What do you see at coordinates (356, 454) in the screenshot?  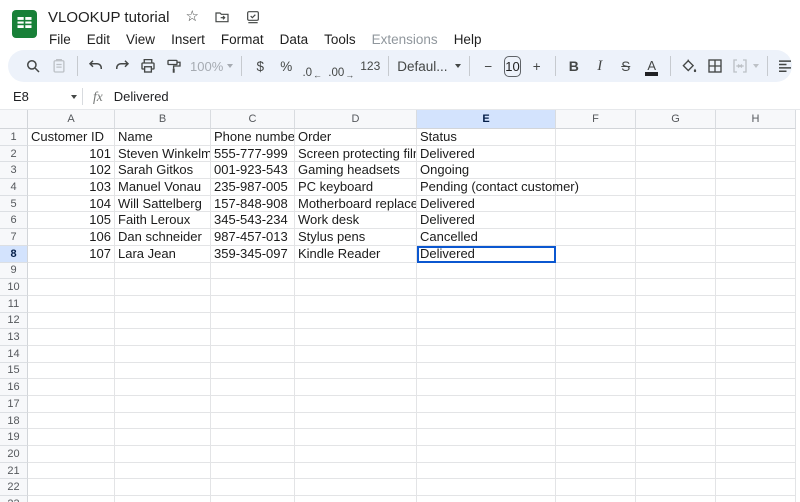 I see `cell-d20` at bounding box center [356, 454].